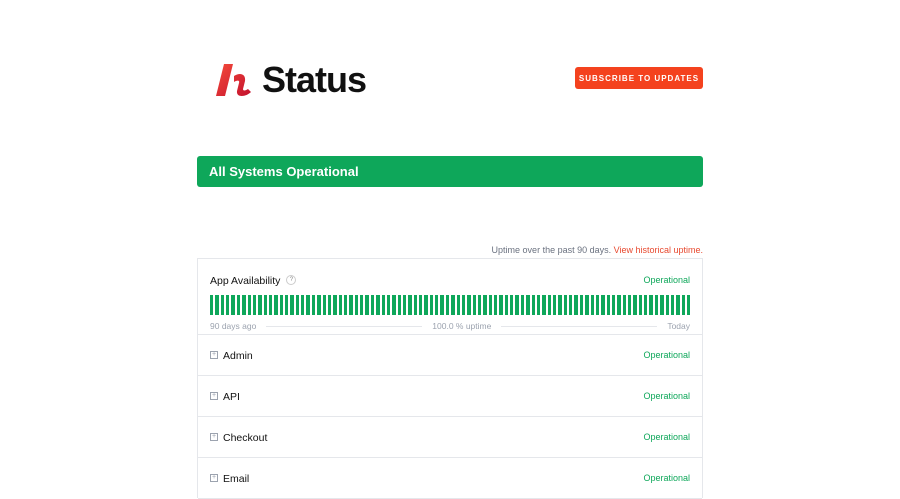  What do you see at coordinates (450, 355) in the screenshot?
I see `component-row: + Admin Operational` at bounding box center [450, 355].